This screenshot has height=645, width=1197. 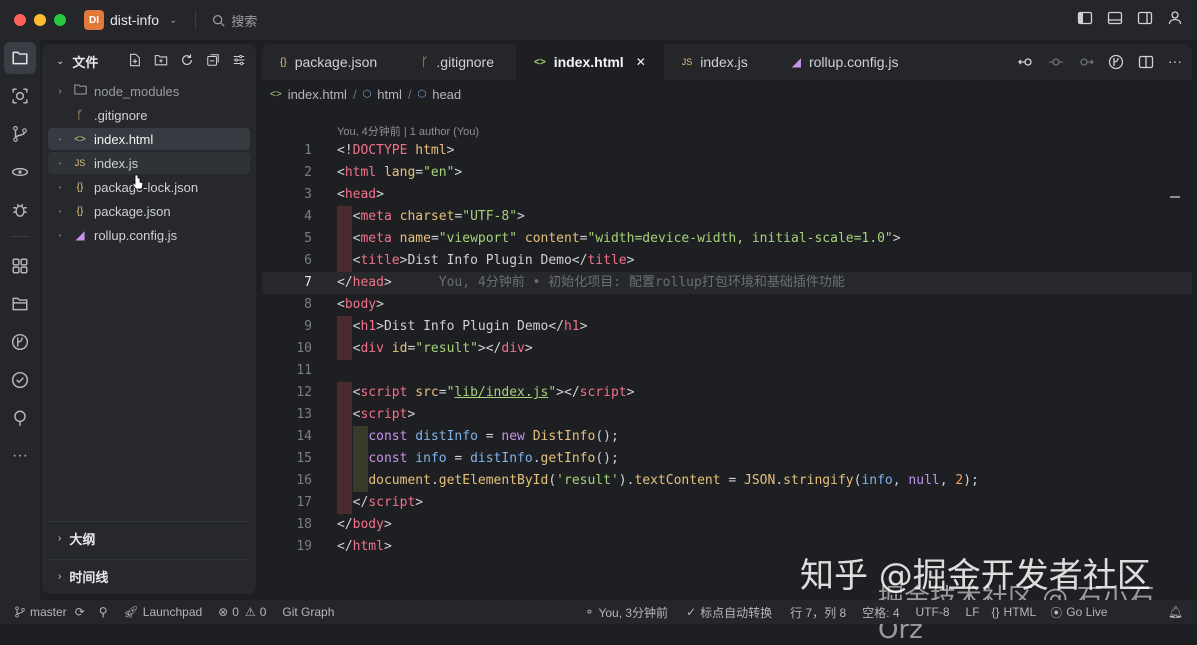 What do you see at coordinates (149, 163) in the screenshot?
I see `tree-item-index-js: • JS index.js` at bounding box center [149, 163].